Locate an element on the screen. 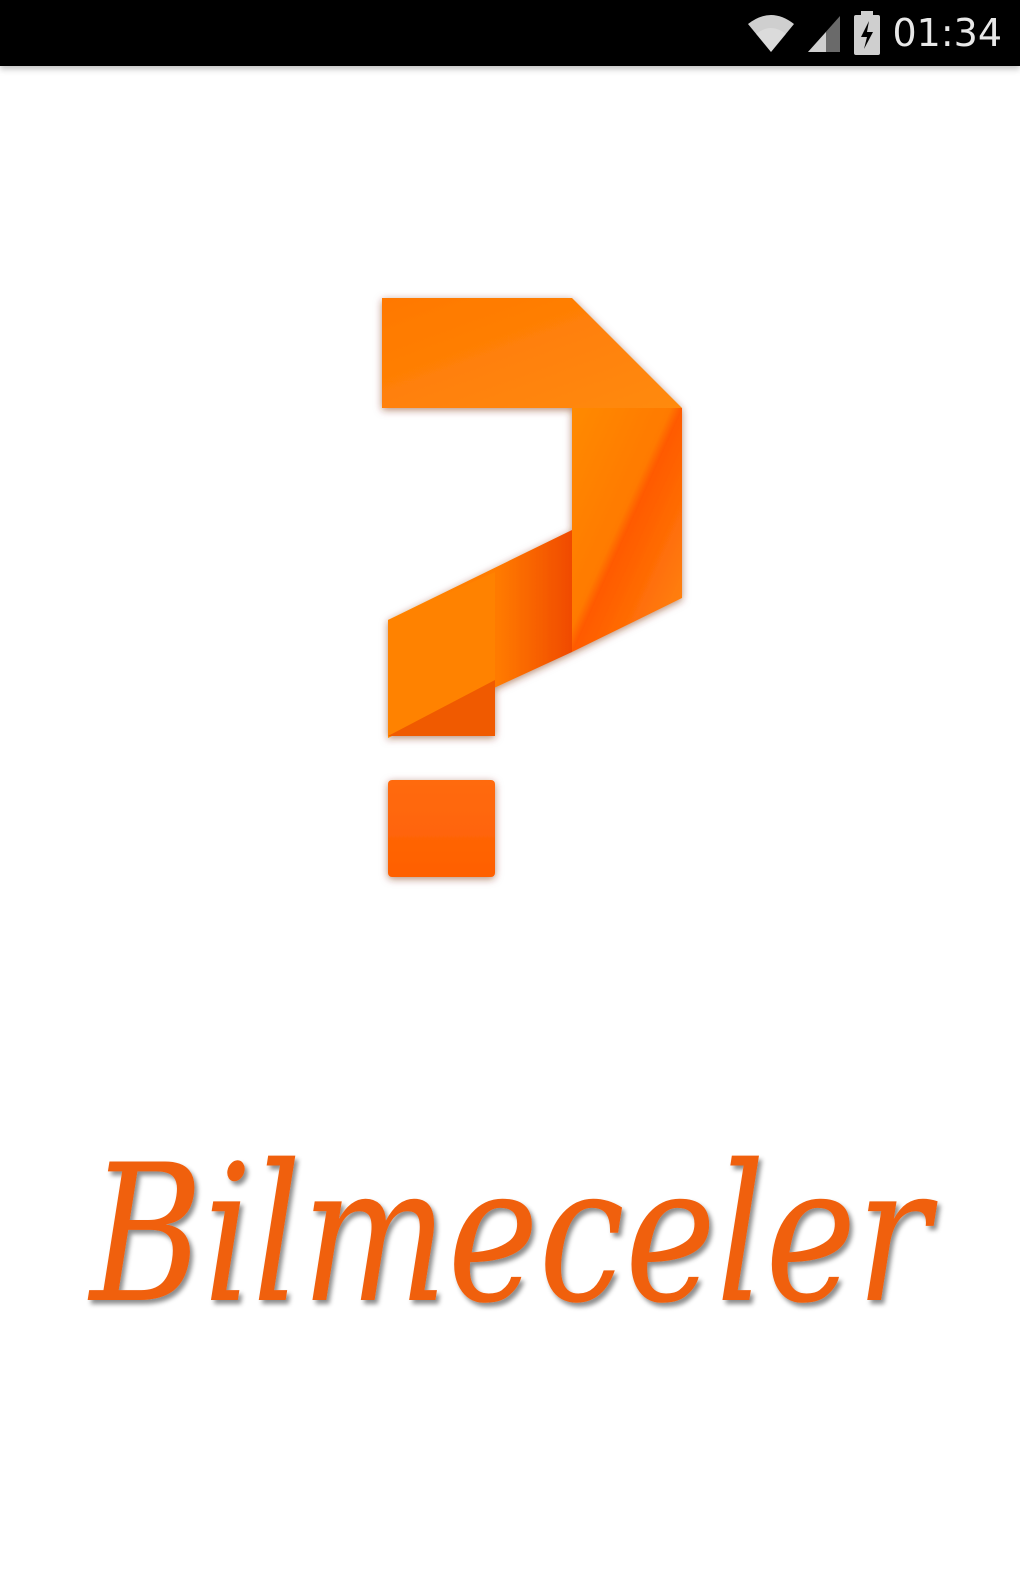 The width and height of the screenshot is (1020, 1573). status-icons: 01:34 is located at coordinates (874, 33).